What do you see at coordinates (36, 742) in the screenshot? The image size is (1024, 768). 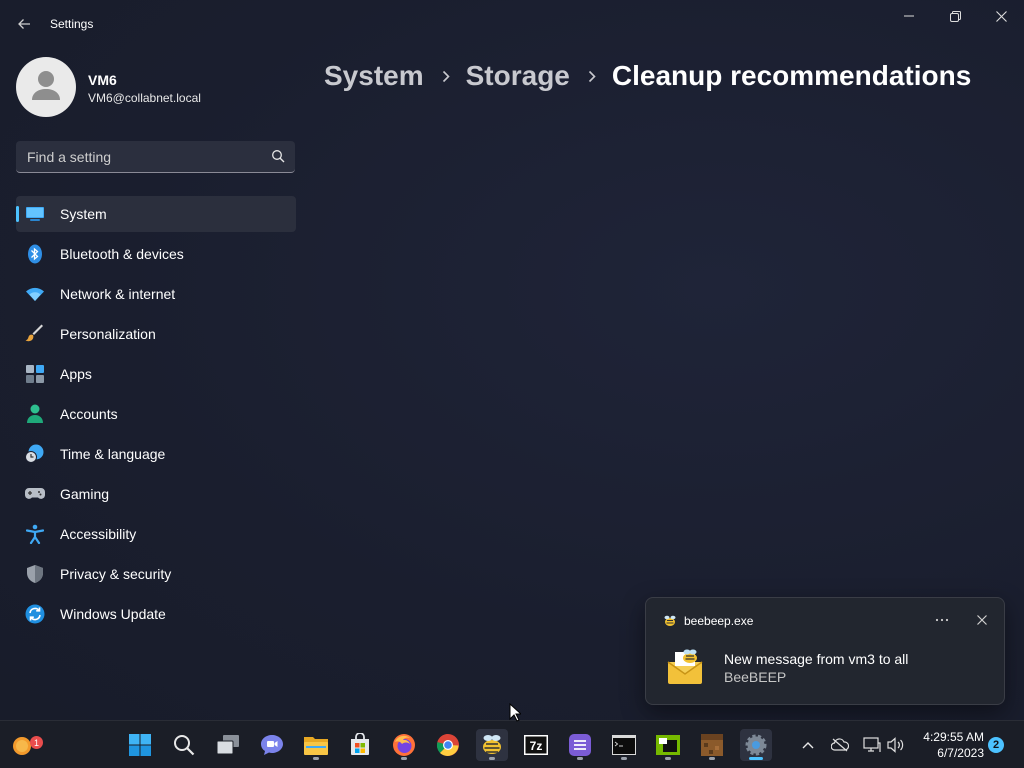 I see `weather-badge: 1` at bounding box center [36, 742].